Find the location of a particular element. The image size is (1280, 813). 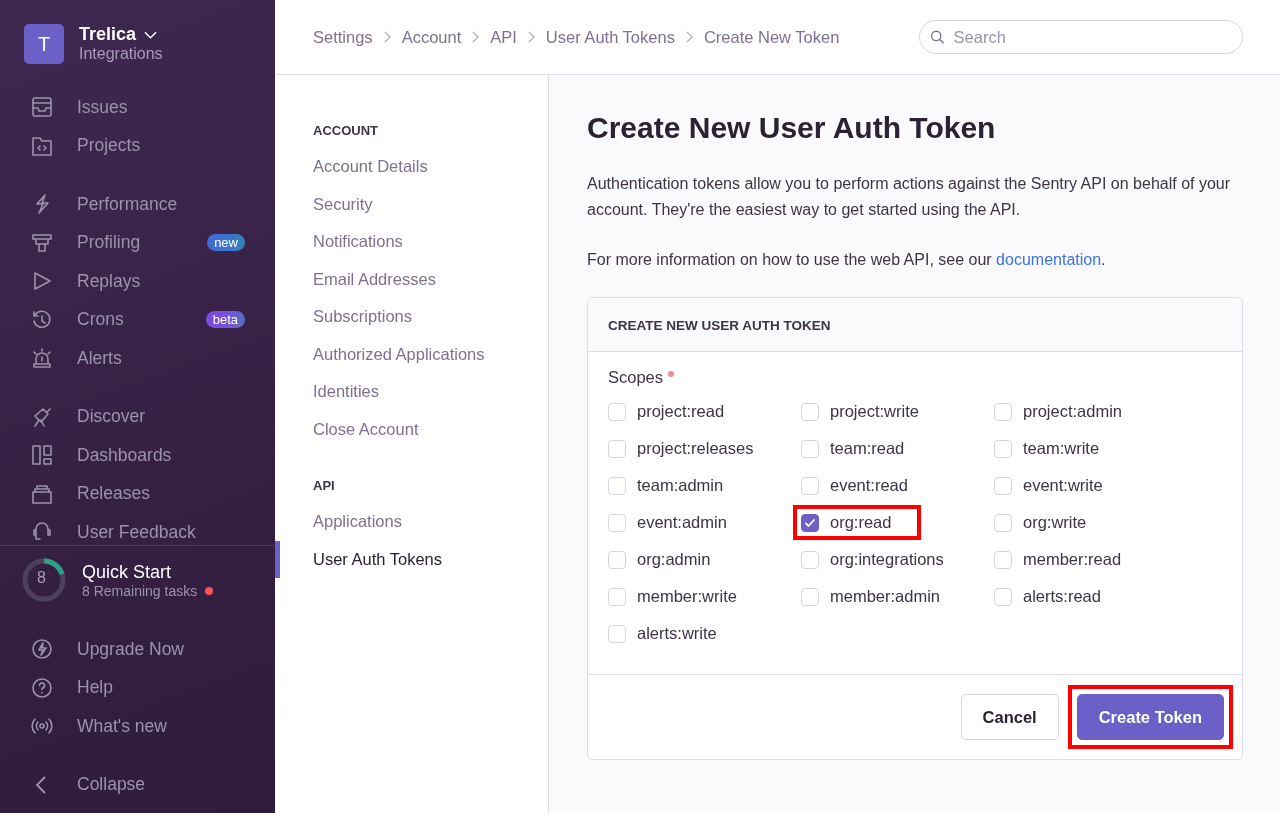

scope-checkbox: project:read is located at coordinates (666, 411).